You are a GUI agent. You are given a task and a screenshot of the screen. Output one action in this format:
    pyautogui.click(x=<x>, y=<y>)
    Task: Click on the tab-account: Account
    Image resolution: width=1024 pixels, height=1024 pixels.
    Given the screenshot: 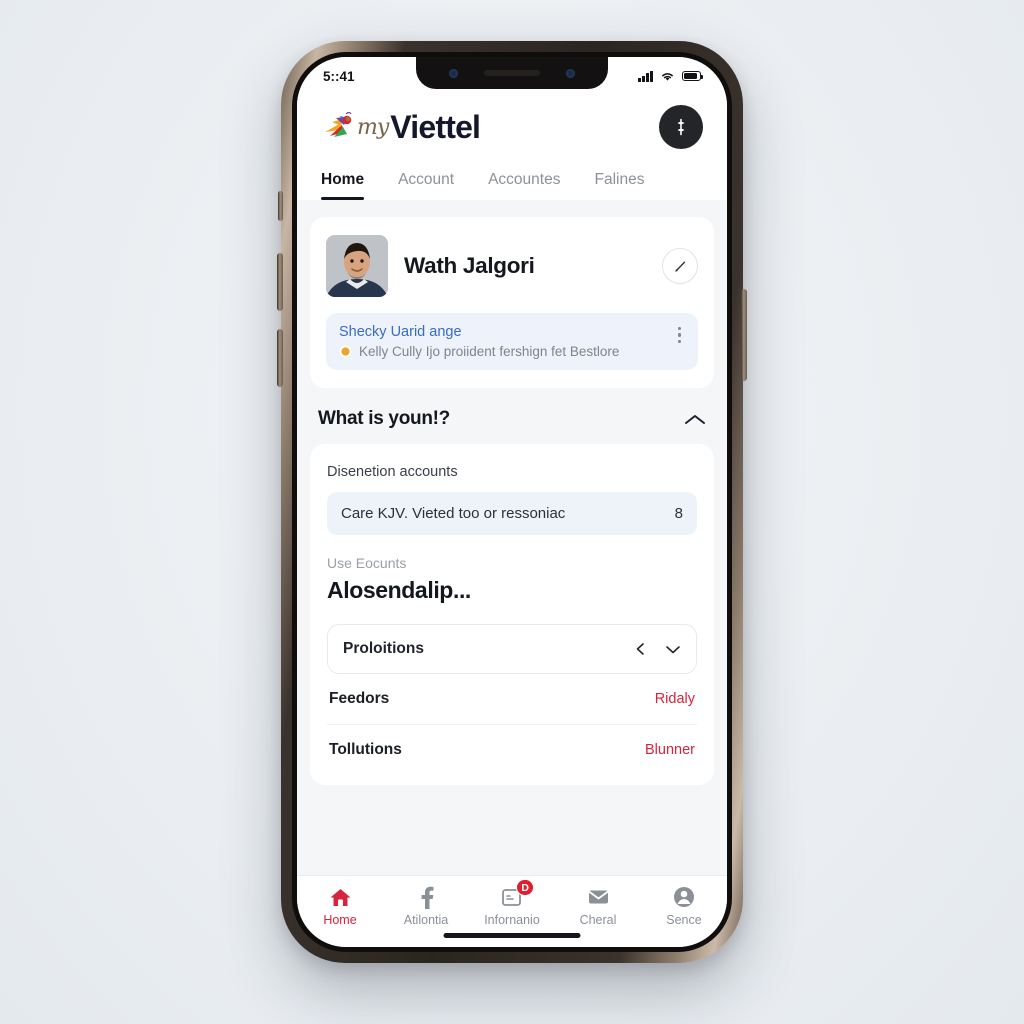 What is the action you would take?
    pyautogui.click(x=426, y=182)
    